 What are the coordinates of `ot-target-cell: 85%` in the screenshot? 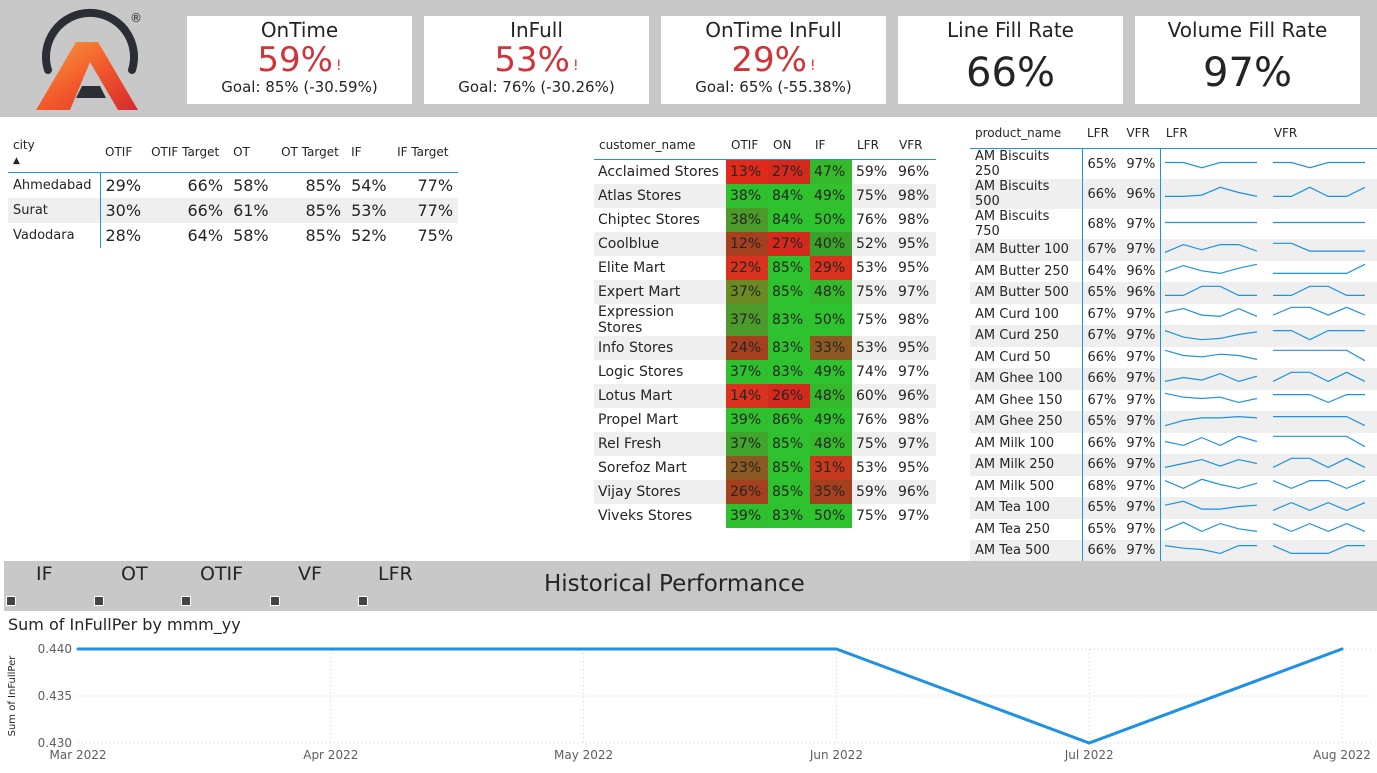 It's located at (311, 210).